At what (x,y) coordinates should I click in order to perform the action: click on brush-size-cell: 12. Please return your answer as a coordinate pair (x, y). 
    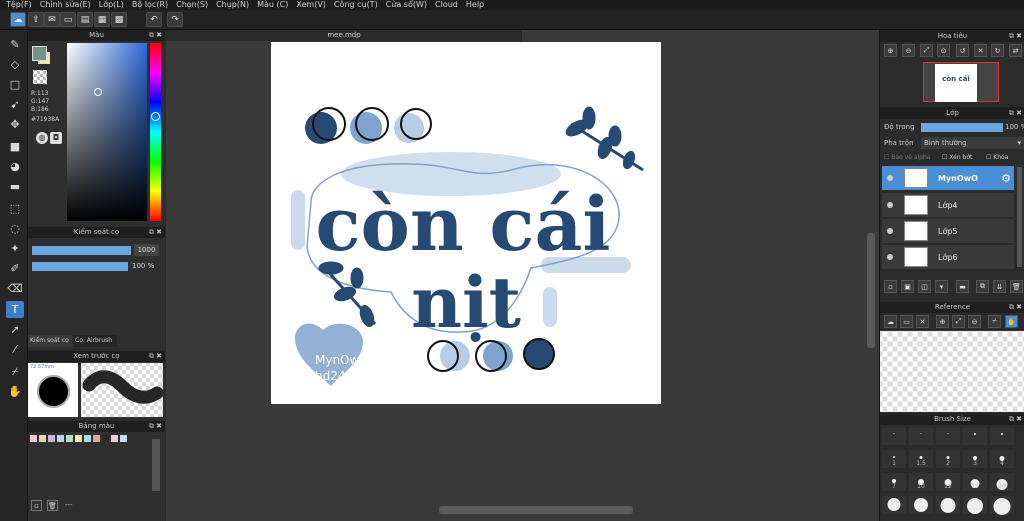
    Looking at the image, I should click on (948, 482).